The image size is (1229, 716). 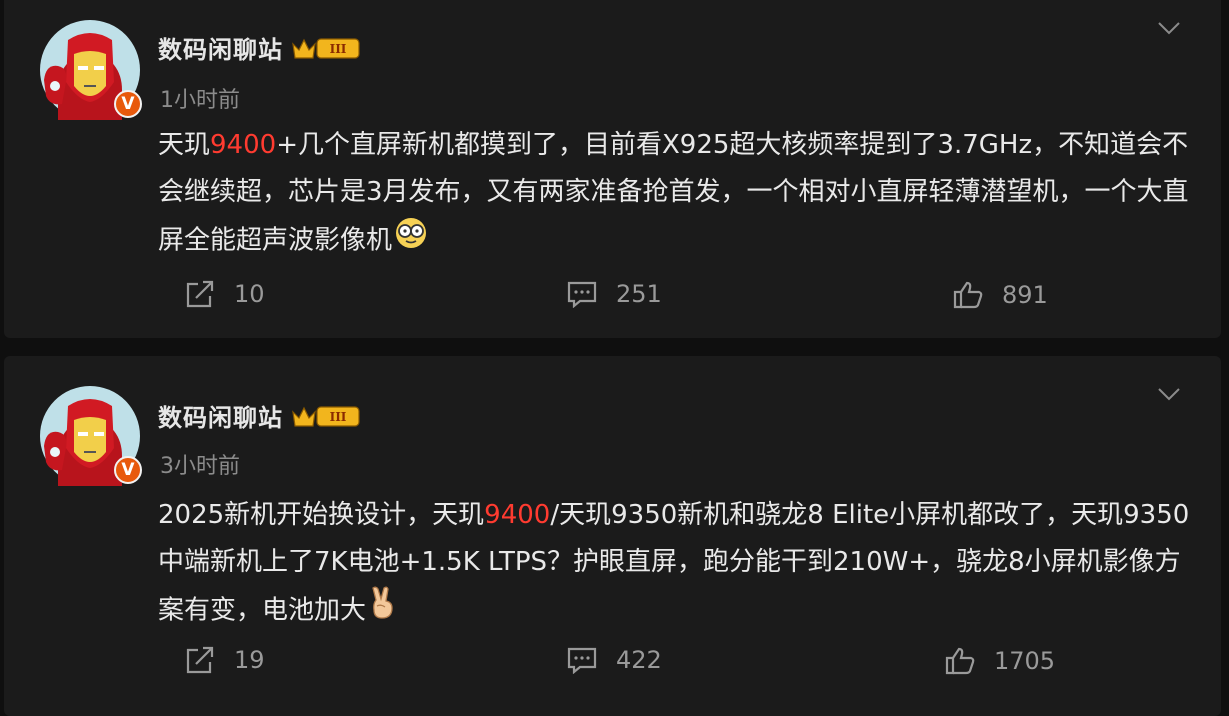 What do you see at coordinates (200, 466) in the screenshot?
I see `post-time: 3小时前` at bounding box center [200, 466].